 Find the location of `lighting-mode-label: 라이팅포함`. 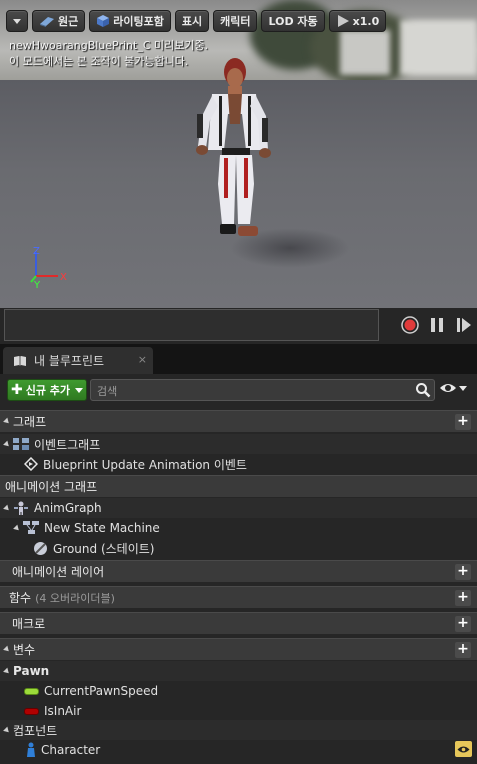

lighting-mode-label: 라이팅포함 is located at coordinates (138, 21).